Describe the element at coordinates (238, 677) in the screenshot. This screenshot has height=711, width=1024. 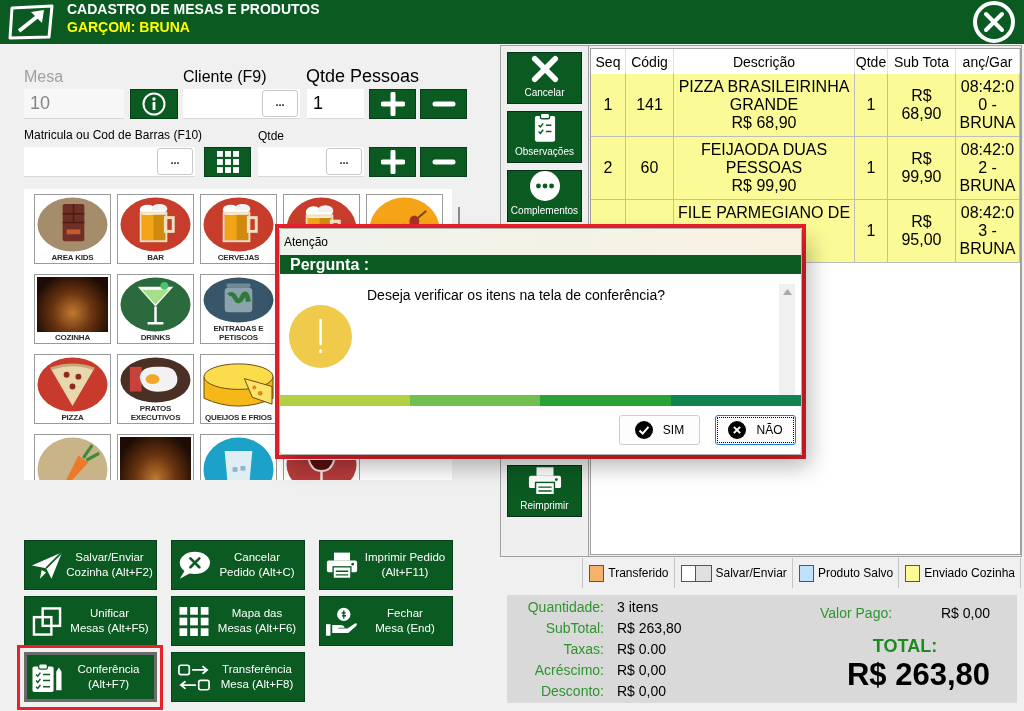
I see `action-button: Transferência Mesa (Alt+F8)` at that location.